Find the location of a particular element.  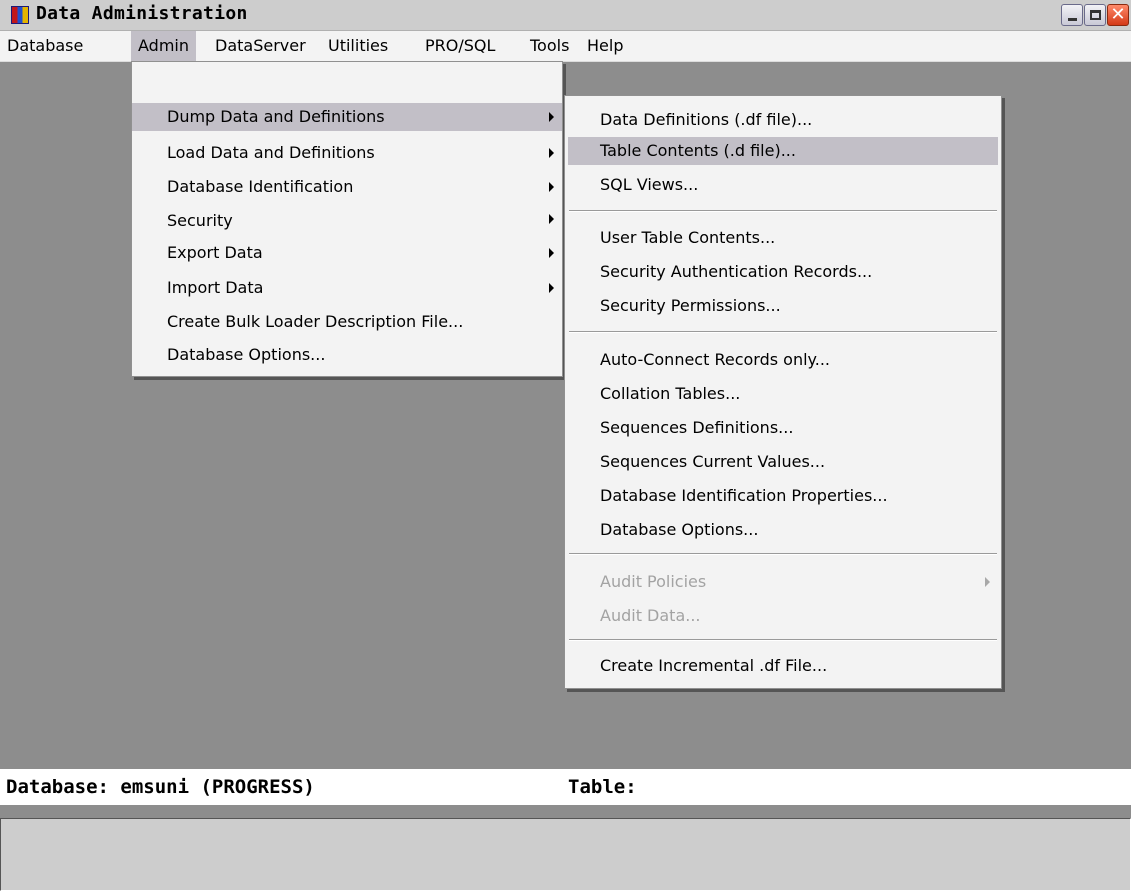

menu-item-security: Security is located at coordinates (347, 221).